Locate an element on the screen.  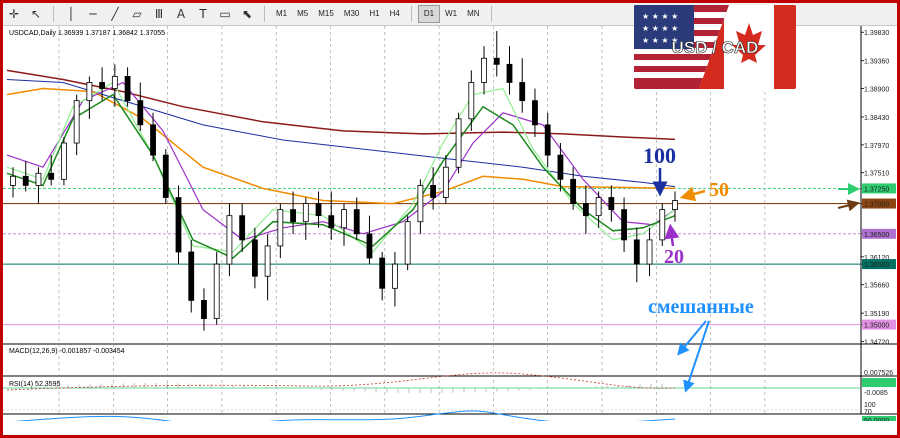
timeframe-h1: H1 is located at coordinates (374, 14).